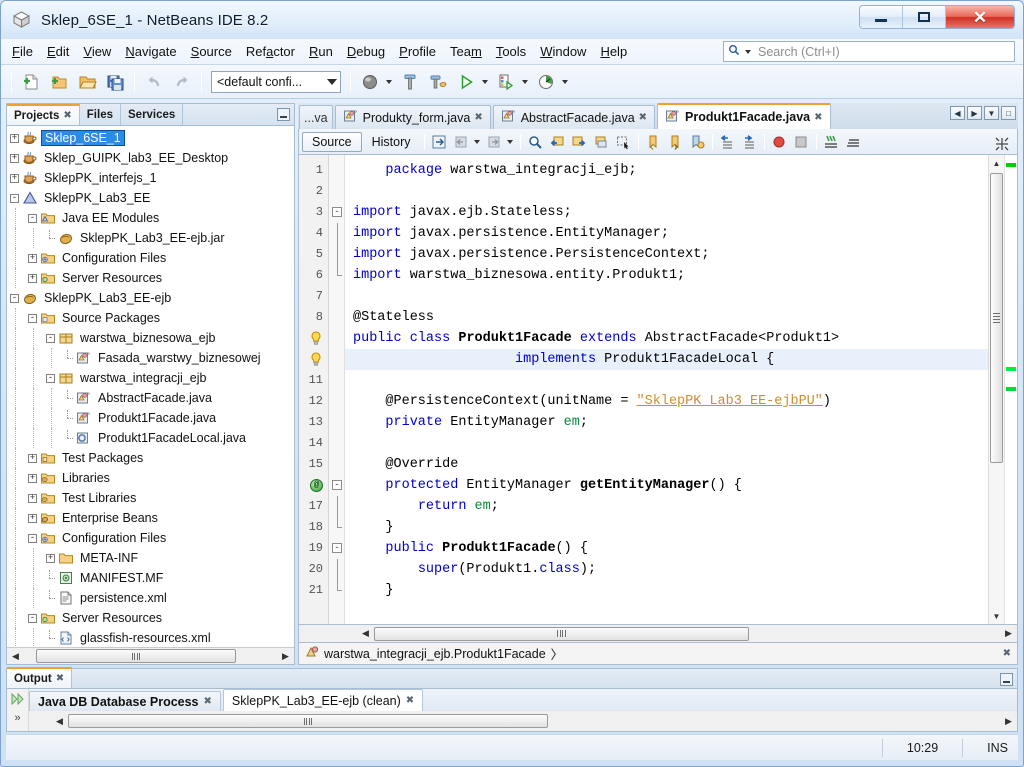 The width and height of the screenshot is (1024, 767). Describe the element at coordinates (150, 458) in the screenshot. I see `tree-item-test-packages: + Test Packages` at that location.